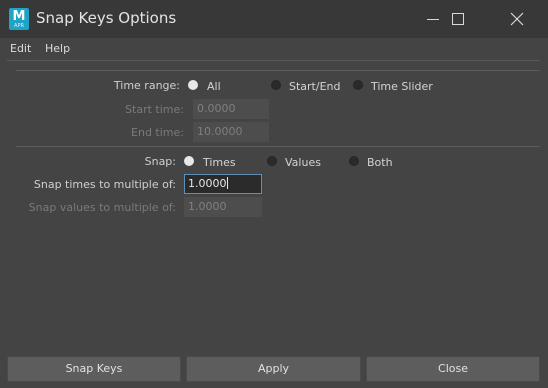  I want to click on time-range-startend-label: Start/End, so click(314, 86).